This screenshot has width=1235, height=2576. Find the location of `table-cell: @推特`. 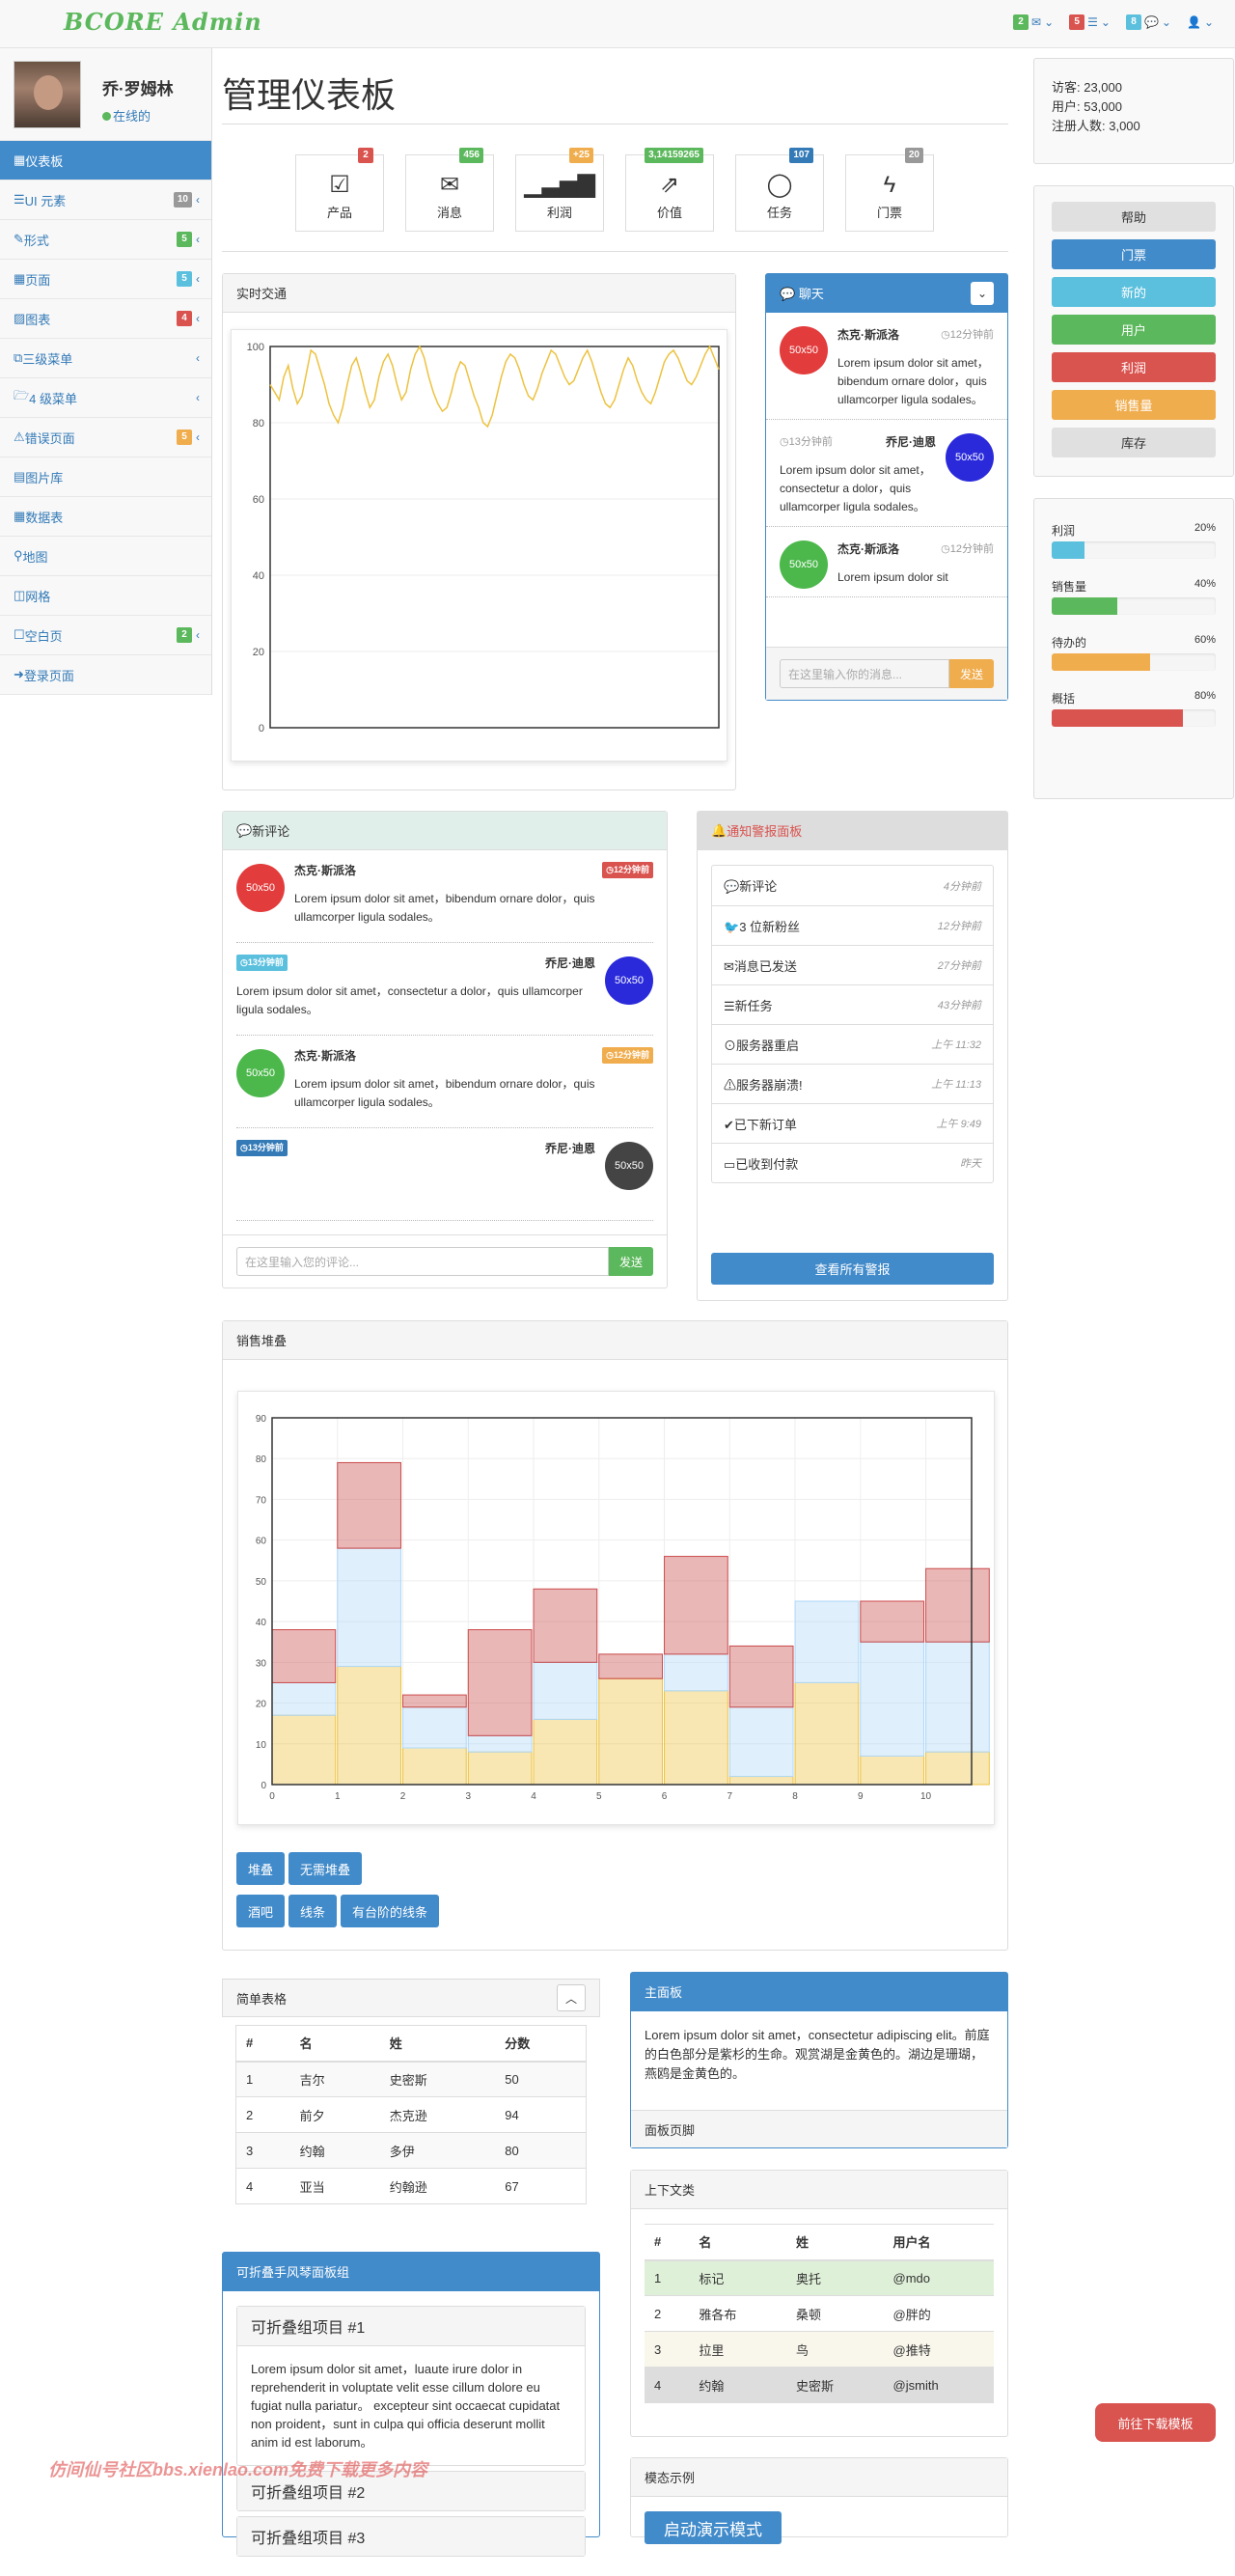

table-cell: @推特 is located at coordinates (938, 2349).